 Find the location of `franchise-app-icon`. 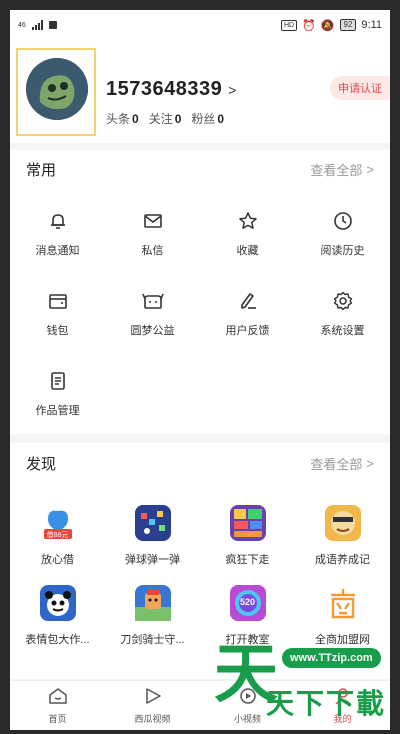

franchise-app-icon is located at coordinates (342, 603).